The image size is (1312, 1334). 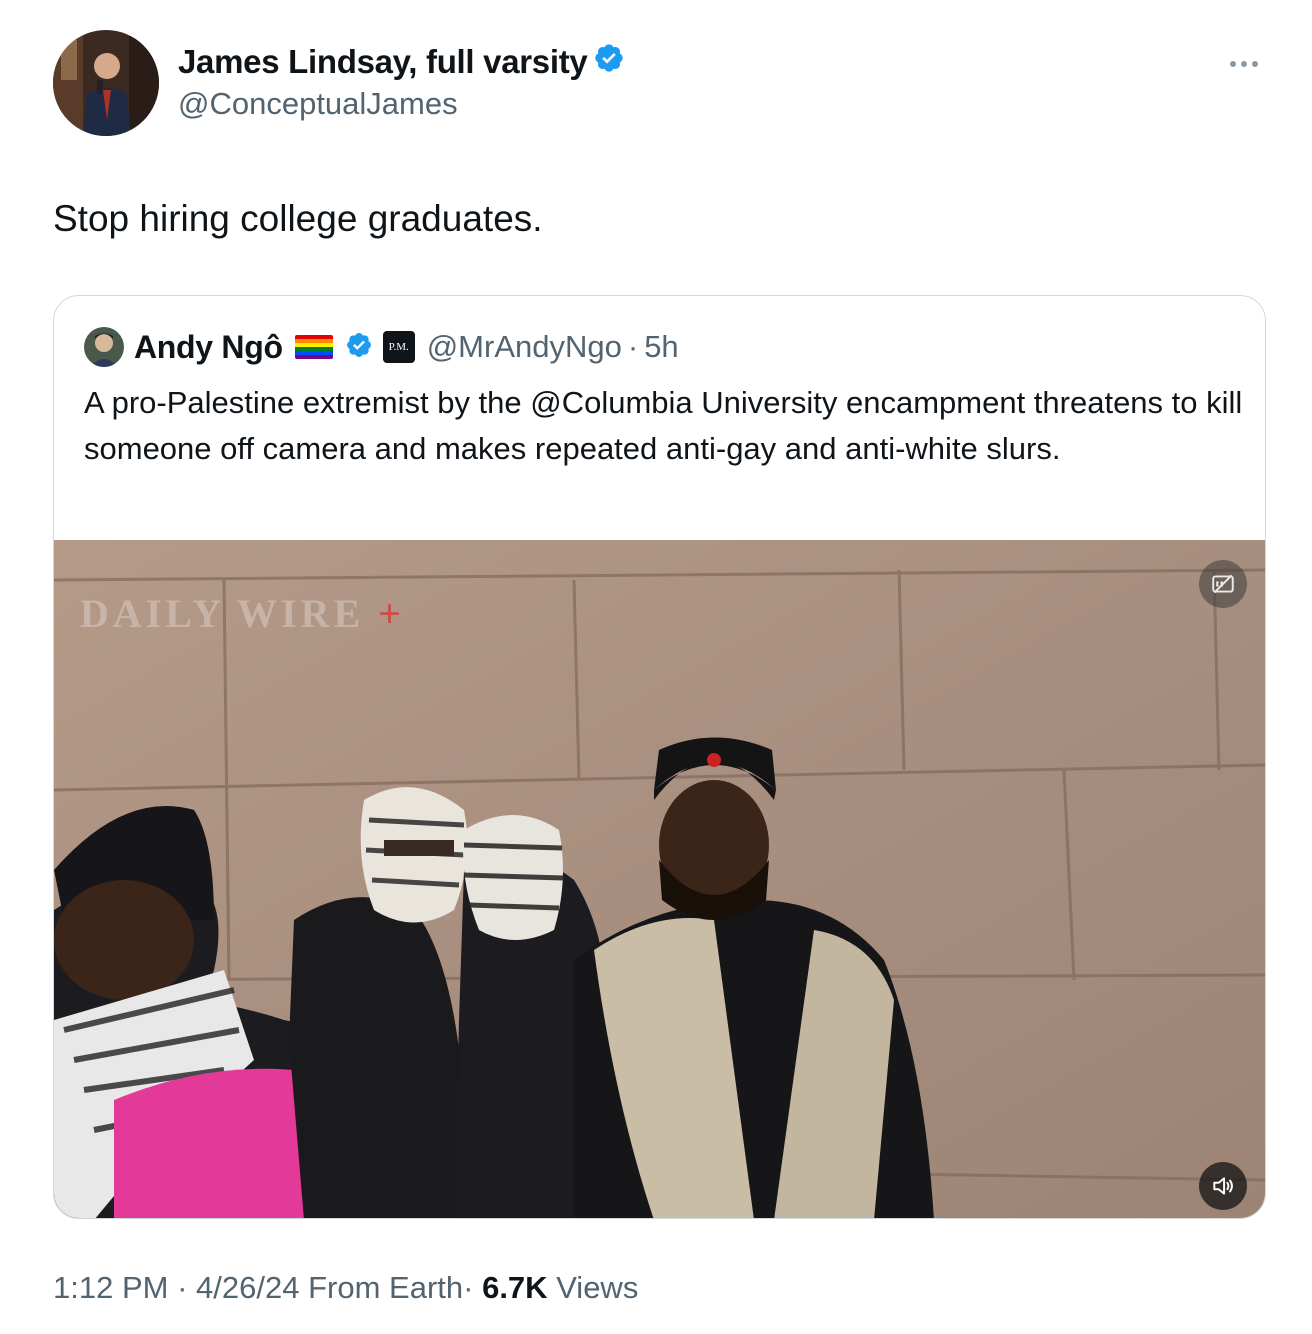 I want to click on quoted-author-name: Andy Ngô, so click(x=208, y=347).